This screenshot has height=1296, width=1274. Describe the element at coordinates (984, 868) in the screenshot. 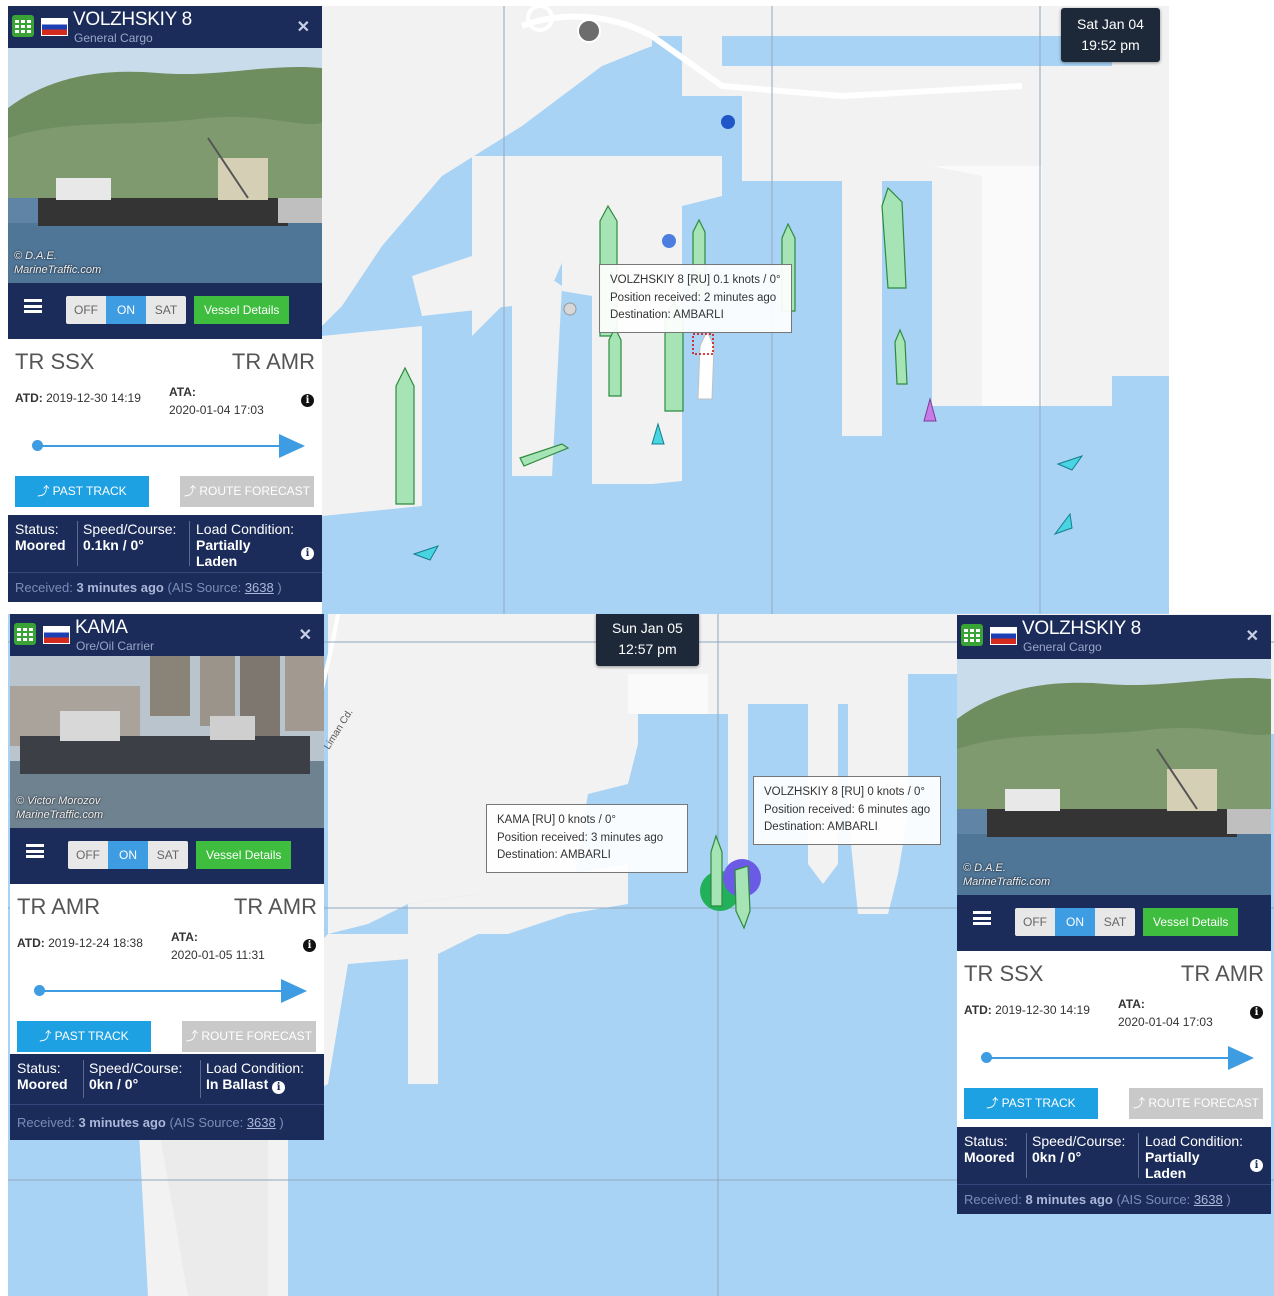

I see `photo-credit-author: © D.A.E.` at that location.